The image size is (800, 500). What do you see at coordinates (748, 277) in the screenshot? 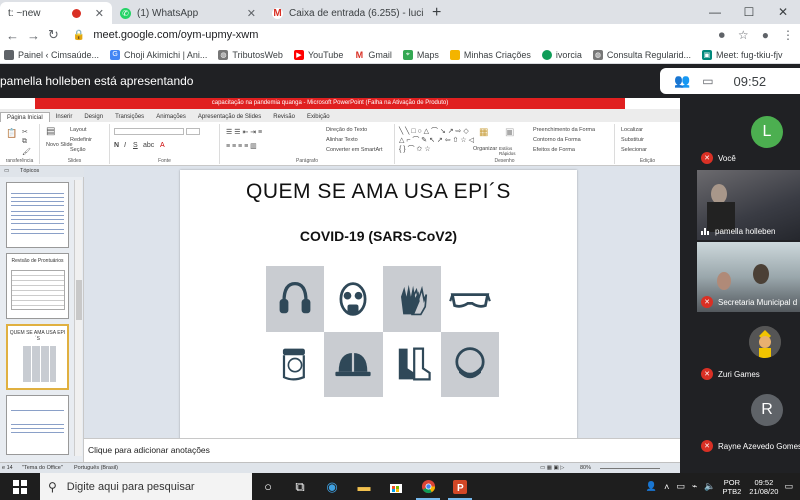
I see `participant-tile-2: ✕ Secretaria Municipal d` at bounding box center [748, 277].